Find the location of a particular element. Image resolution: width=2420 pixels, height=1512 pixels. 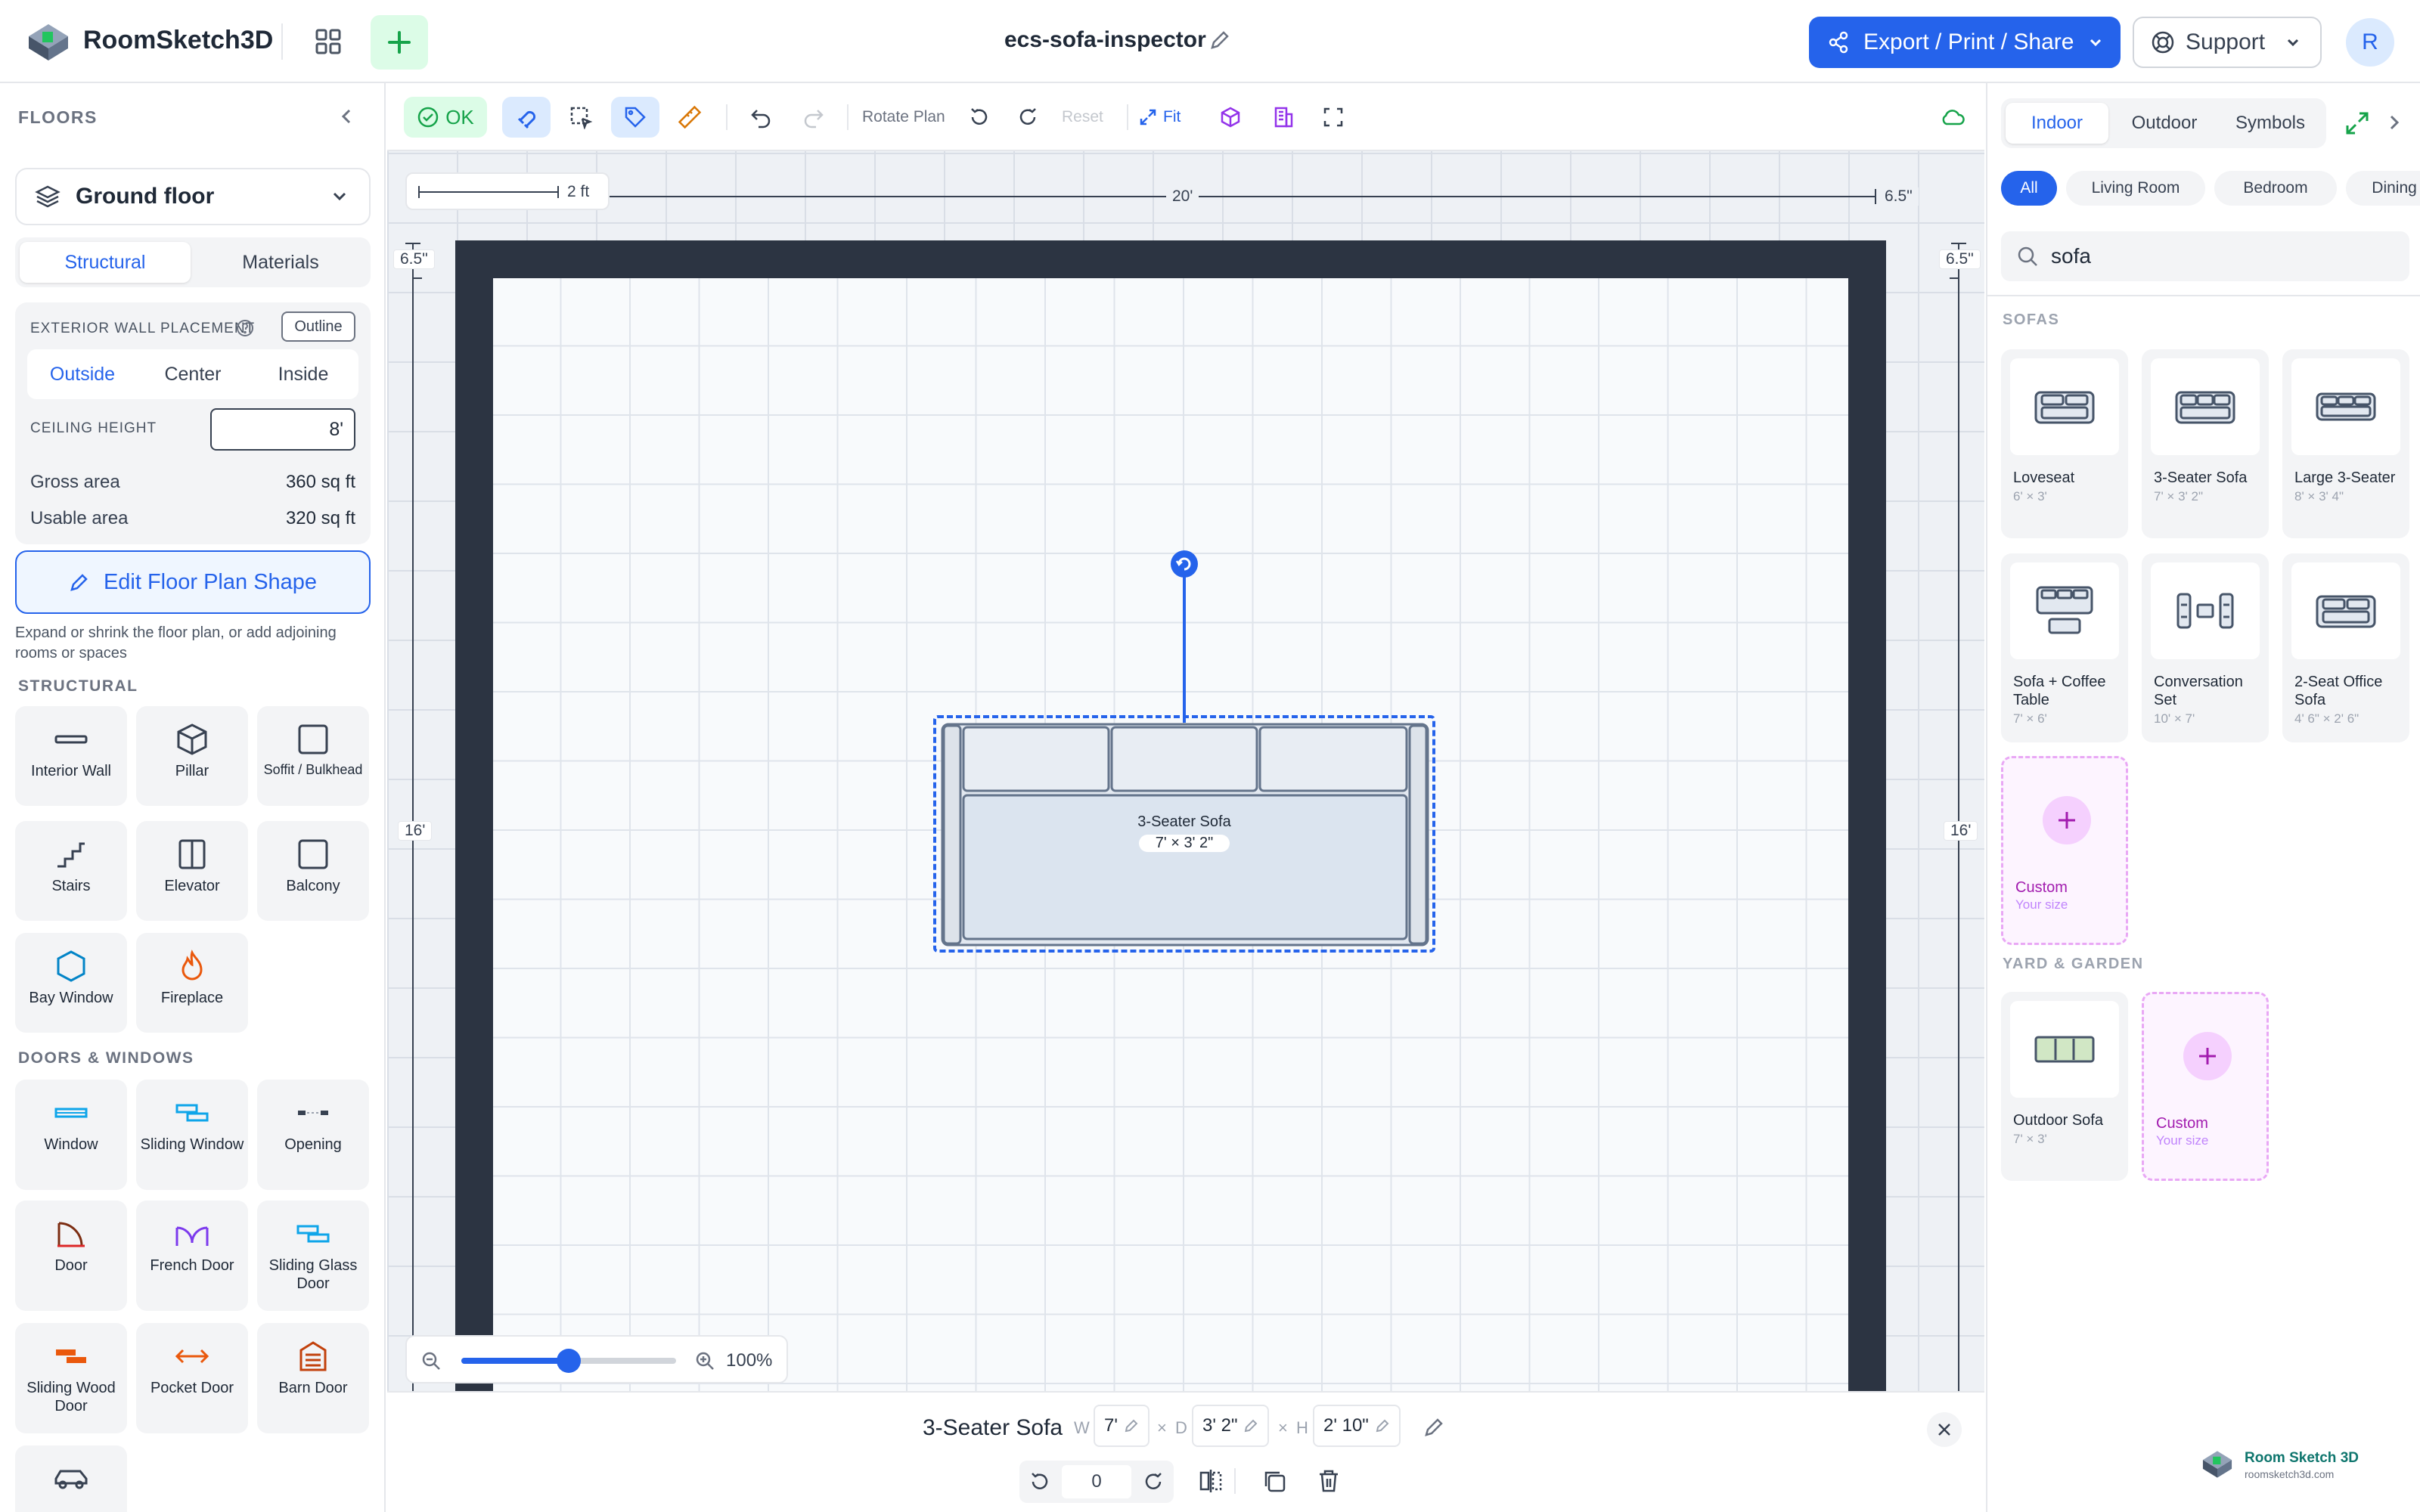

redo-button is located at coordinates (814, 117).